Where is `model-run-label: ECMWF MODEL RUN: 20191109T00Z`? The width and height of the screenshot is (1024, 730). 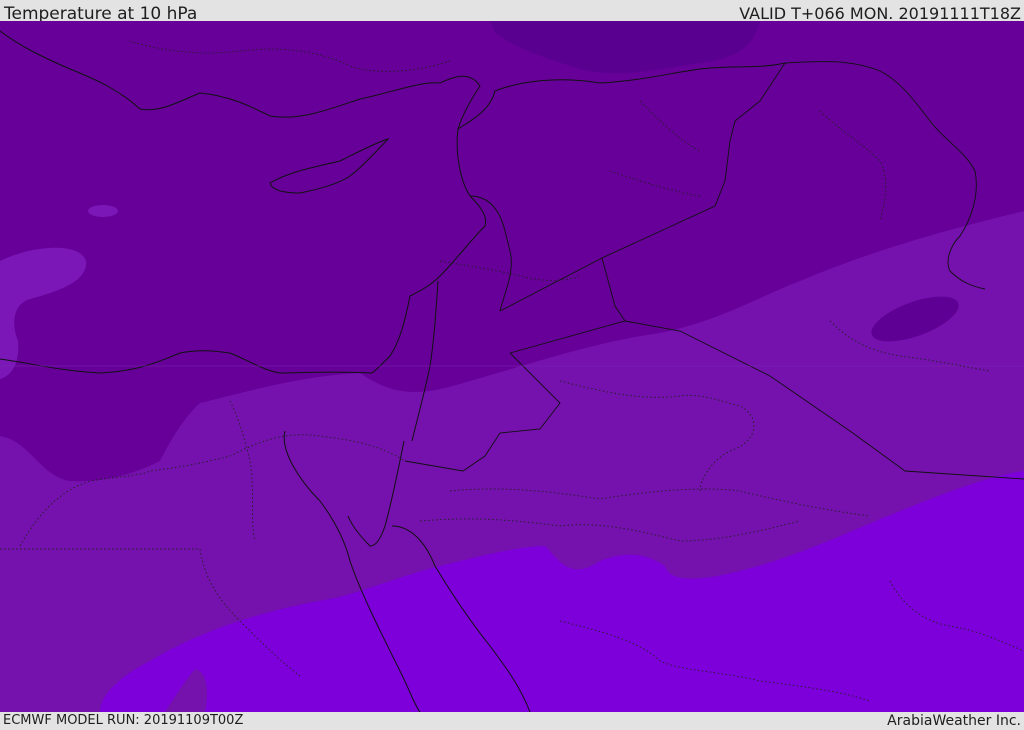 model-run-label: ECMWF MODEL RUN: 20191109T00Z is located at coordinates (123, 720).